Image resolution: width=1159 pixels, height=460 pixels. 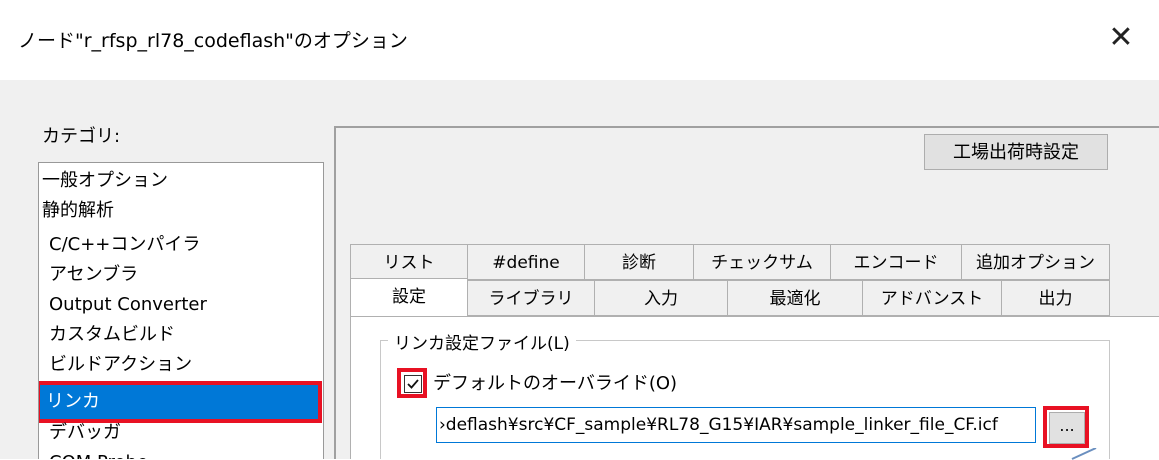 I want to click on category-item-assembler: アセンブラ, so click(x=93, y=275).